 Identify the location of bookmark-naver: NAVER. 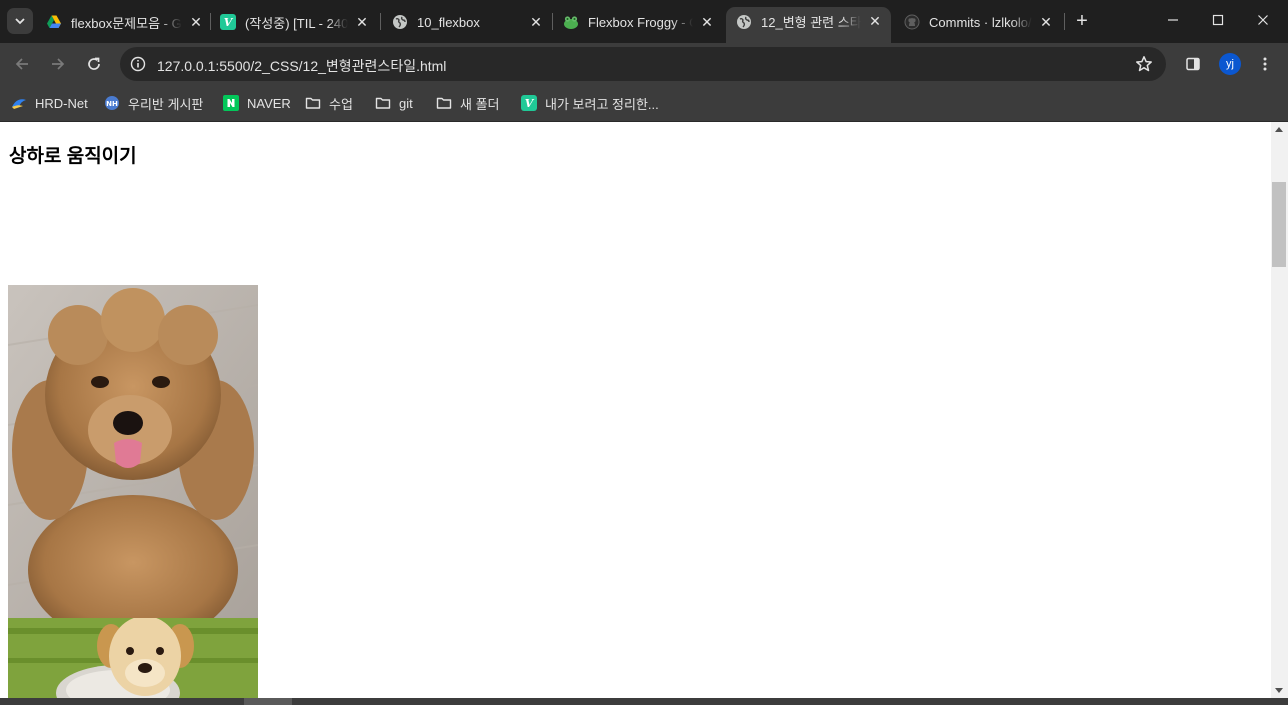
(257, 103).